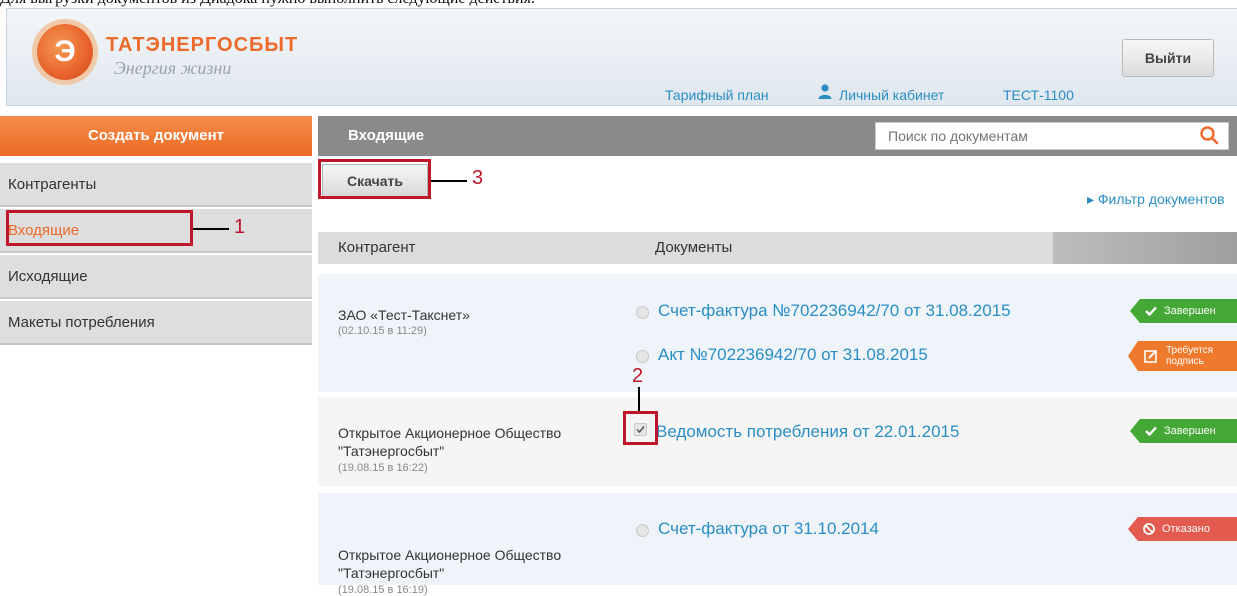 The image size is (1237, 596). What do you see at coordinates (1185, 361) in the screenshot?
I see `status-label-line2: подпись` at bounding box center [1185, 361].